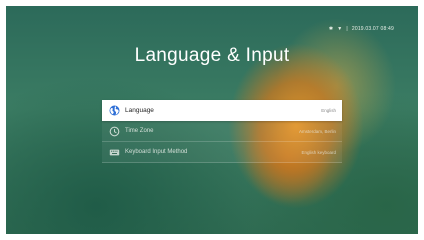 This screenshot has height=240, width=424. What do you see at coordinates (156, 152) in the screenshot?
I see `menu-item-label: Keyboard Input Method` at bounding box center [156, 152].